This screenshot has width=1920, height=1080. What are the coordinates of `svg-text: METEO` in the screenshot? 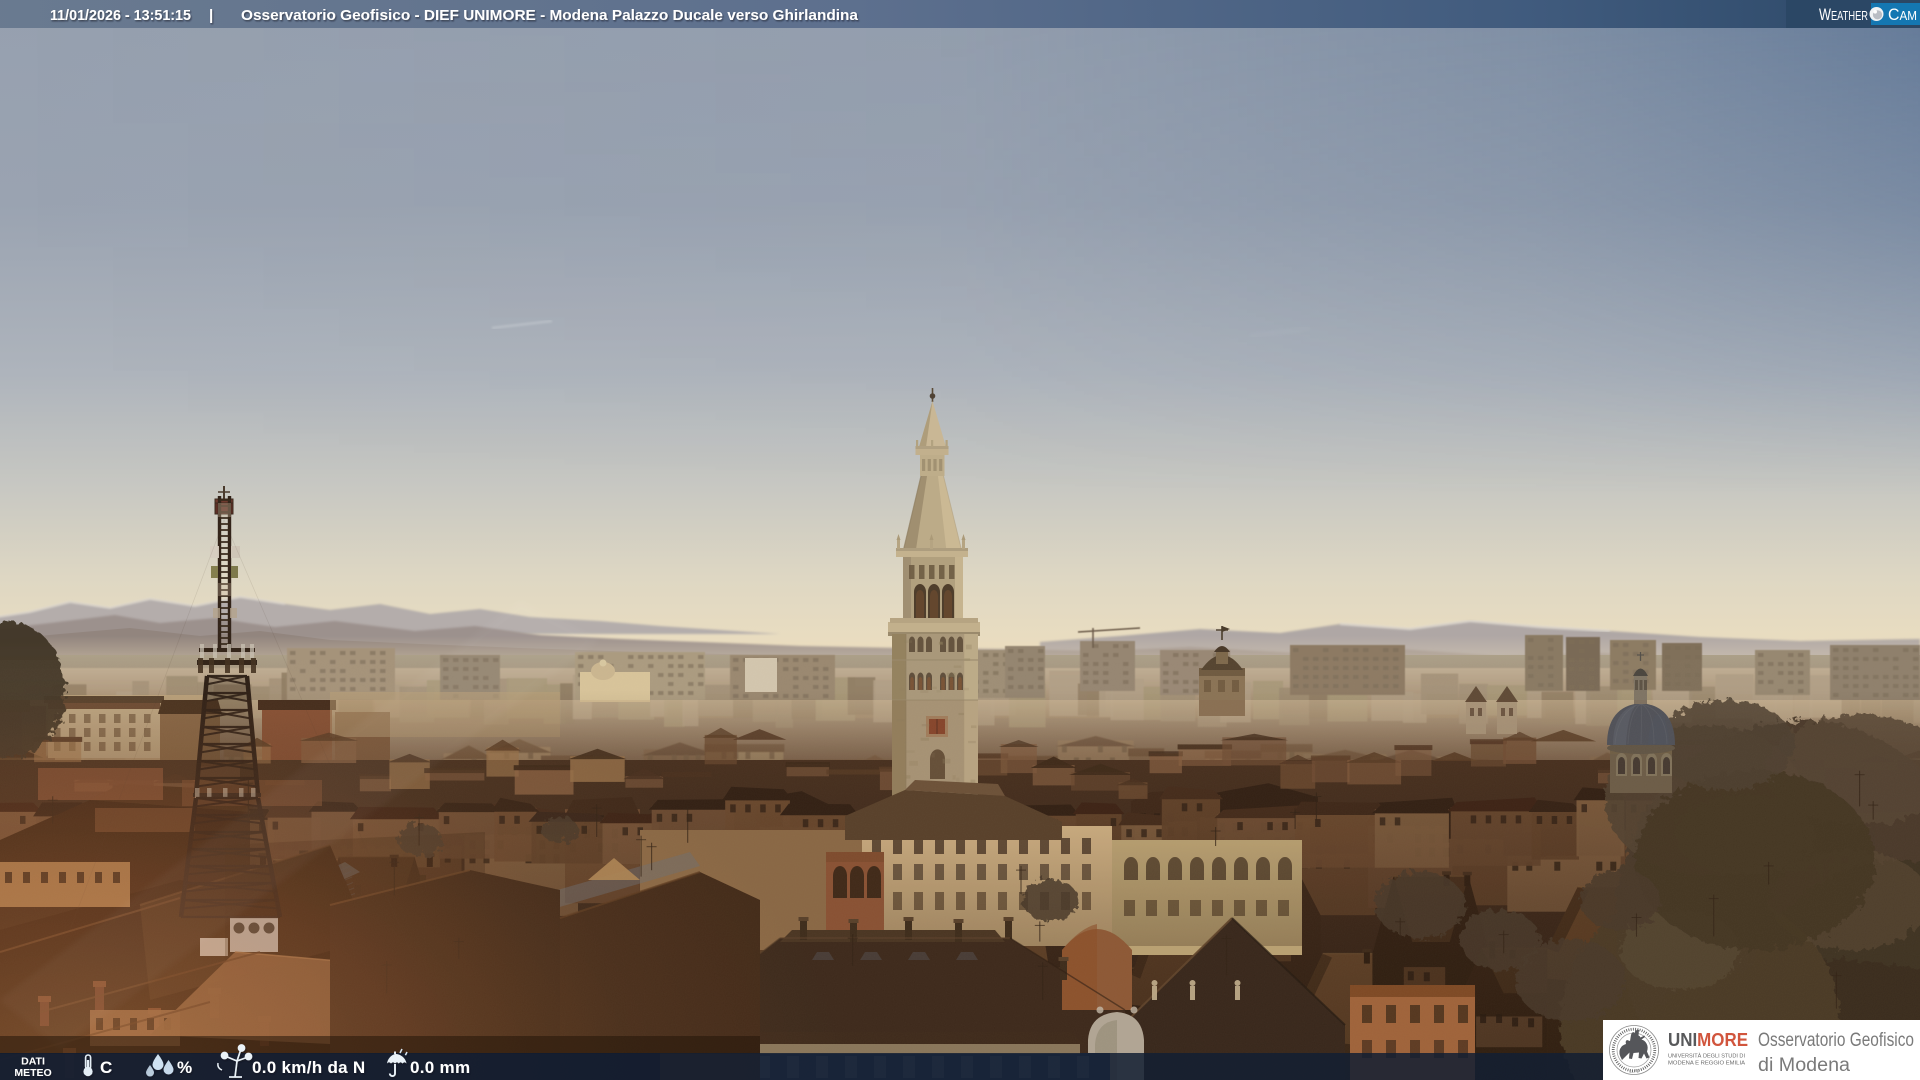 It's located at (32, 1073).